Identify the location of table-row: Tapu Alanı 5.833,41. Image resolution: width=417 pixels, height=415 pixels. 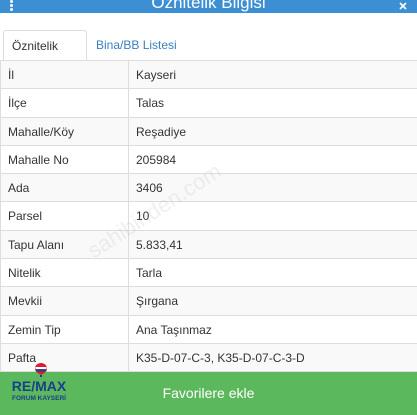
(208, 245).